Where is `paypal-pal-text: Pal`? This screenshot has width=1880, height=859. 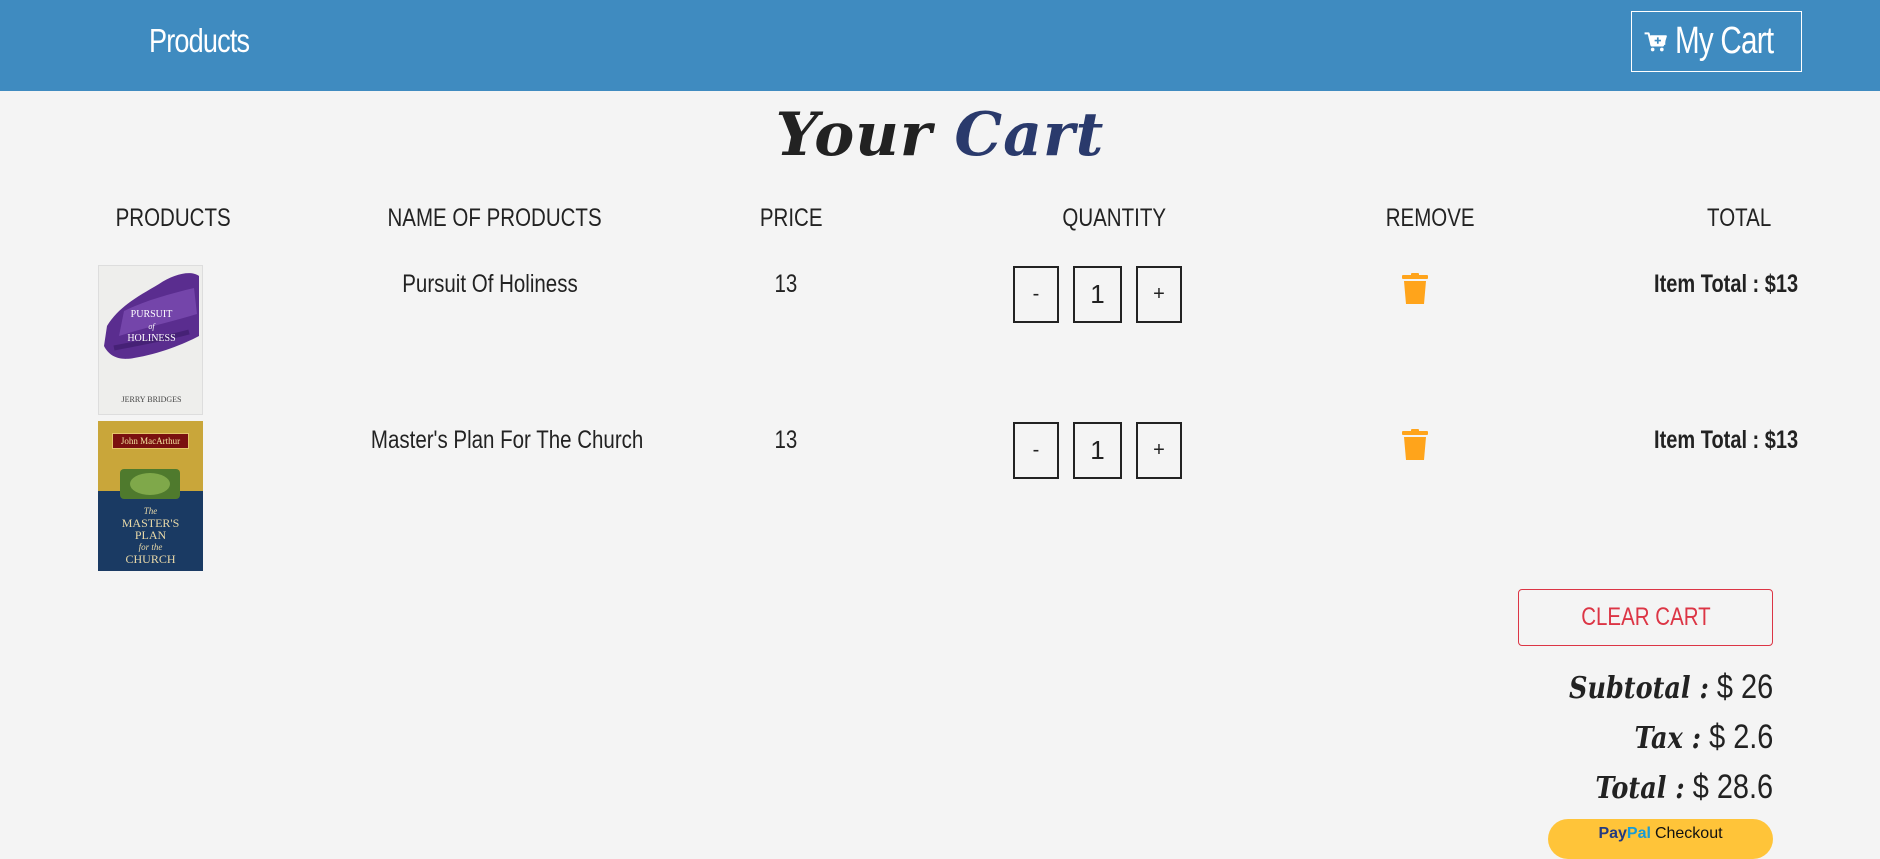
paypal-pal-text: Pal is located at coordinates (1638, 833).